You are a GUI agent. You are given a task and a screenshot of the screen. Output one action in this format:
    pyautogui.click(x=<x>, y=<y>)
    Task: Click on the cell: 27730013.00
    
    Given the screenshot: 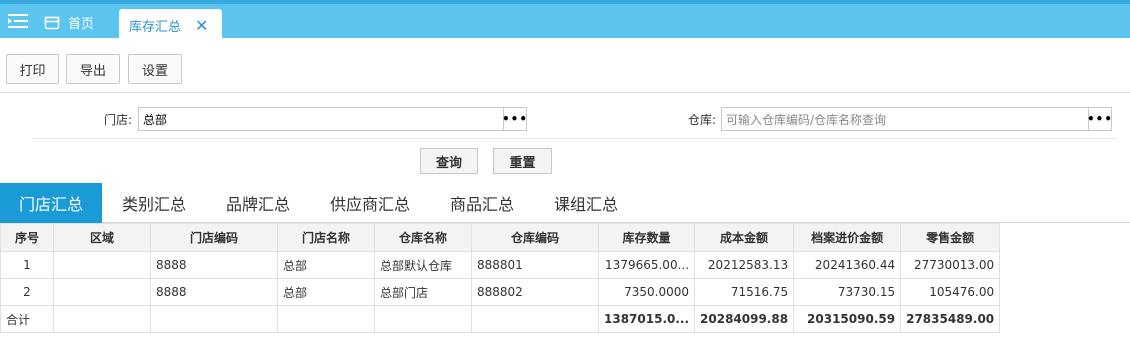 What is the action you would take?
    pyautogui.click(x=950, y=265)
    